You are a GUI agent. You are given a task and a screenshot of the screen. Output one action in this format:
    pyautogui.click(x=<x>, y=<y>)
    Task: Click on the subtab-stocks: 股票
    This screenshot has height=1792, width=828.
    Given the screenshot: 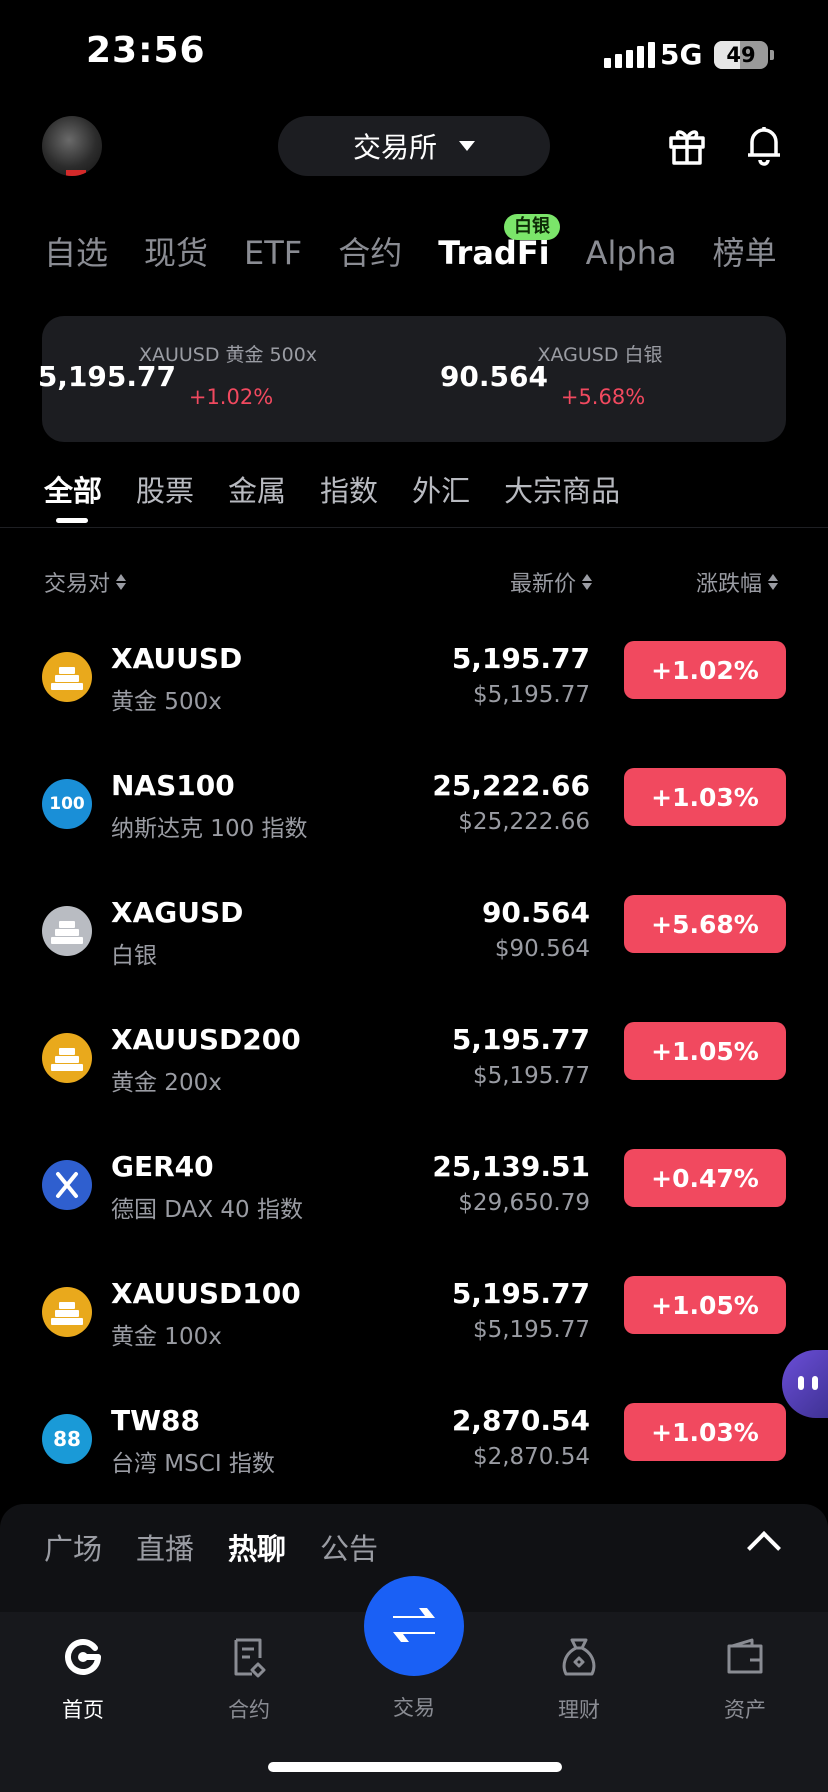 What is the action you would take?
    pyautogui.click(x=165, y=489)
    